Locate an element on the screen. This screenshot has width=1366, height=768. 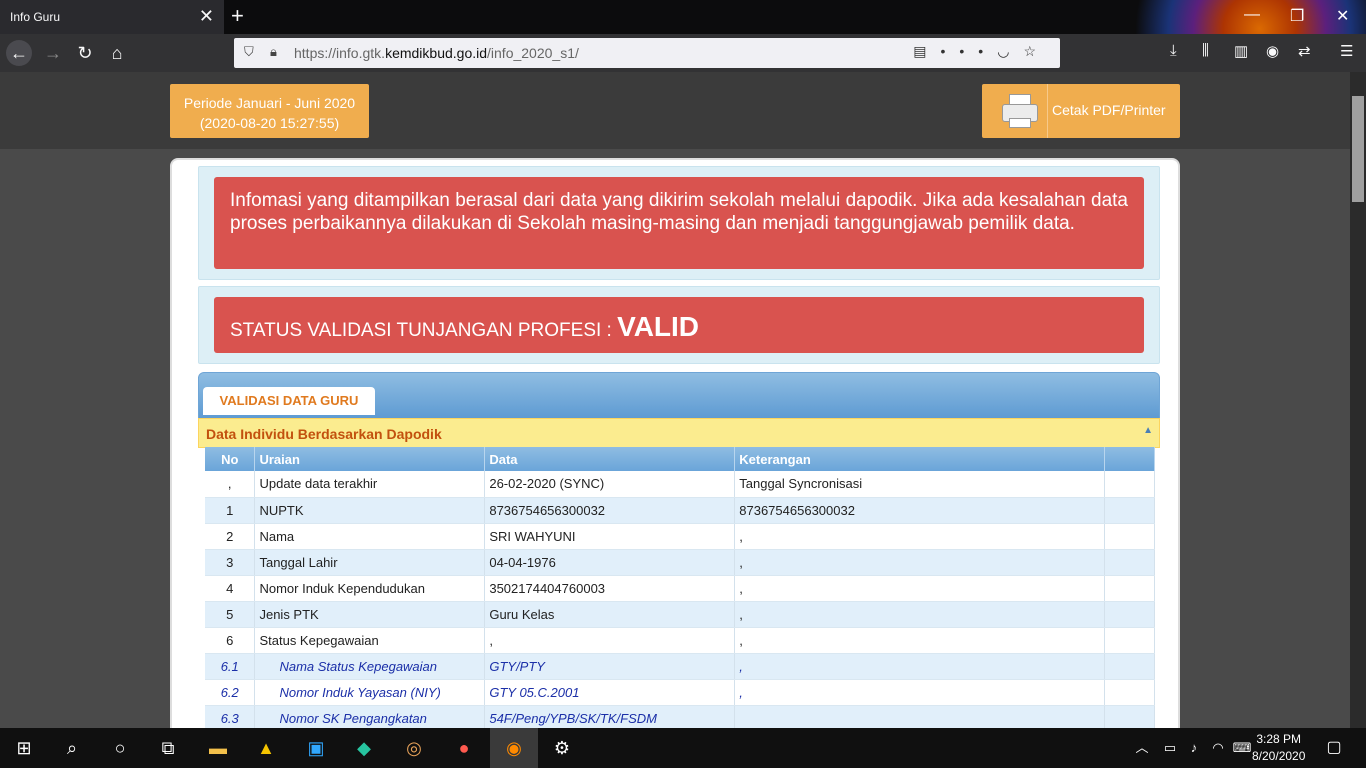
col-no: No is located at coordinates (230, 459).